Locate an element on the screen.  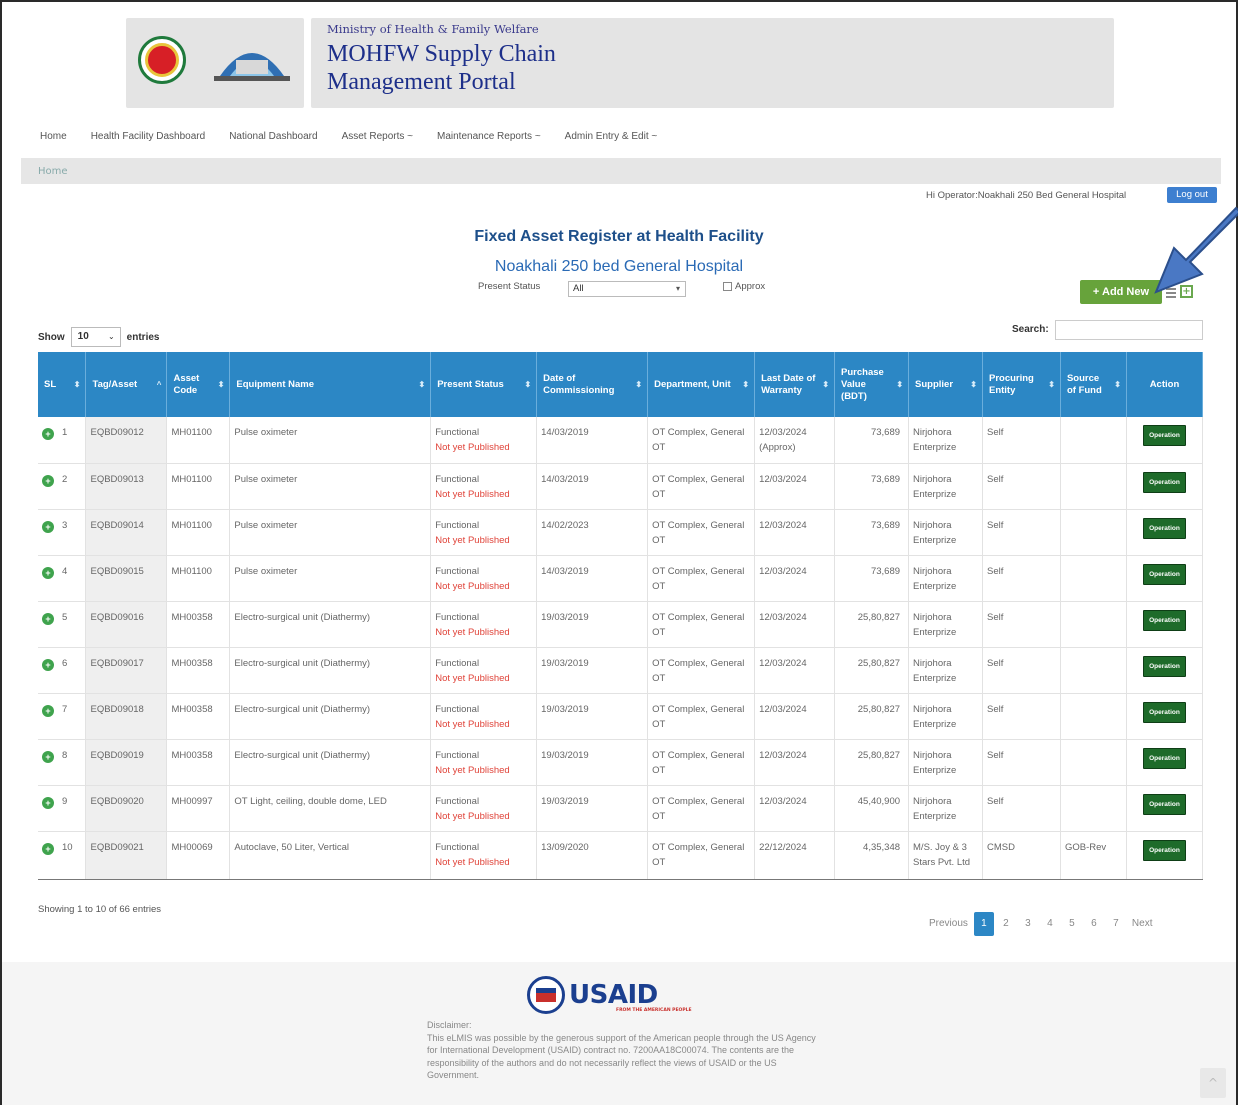
usaid-seal-icon is located at coordinates (546, 995).